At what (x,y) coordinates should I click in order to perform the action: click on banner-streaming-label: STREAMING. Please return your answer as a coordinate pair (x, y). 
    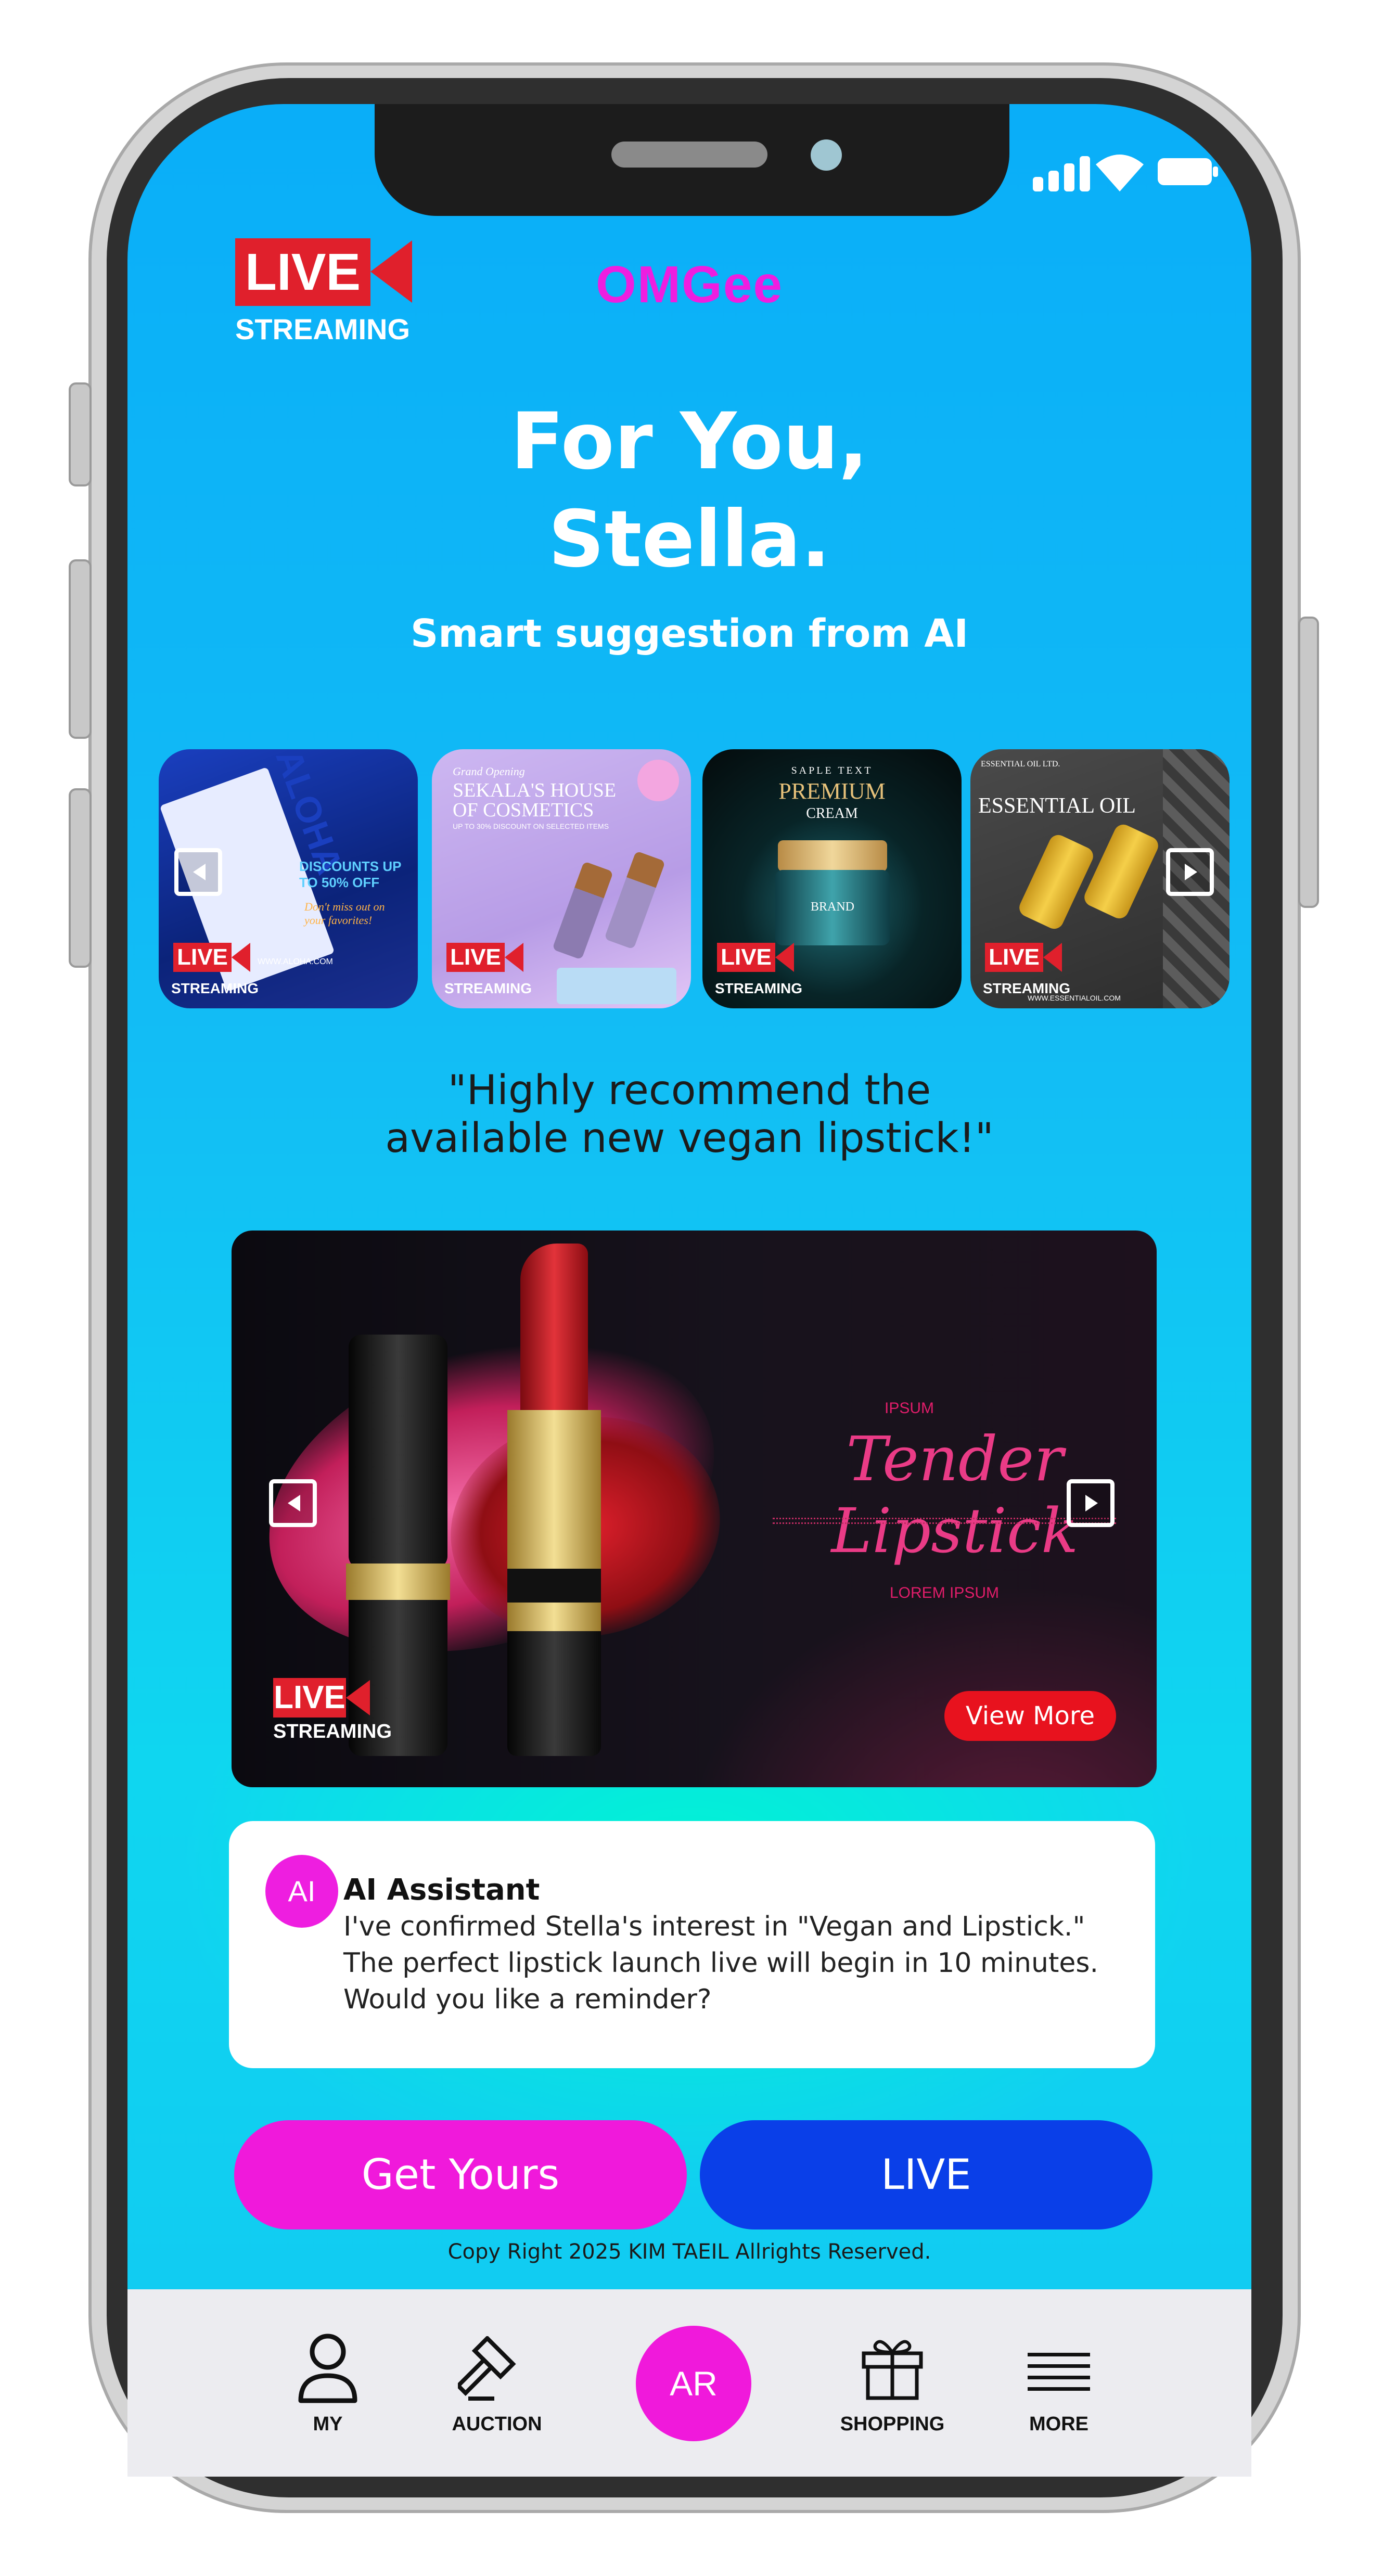
    Looking at the image, I should click on (333, 1732).